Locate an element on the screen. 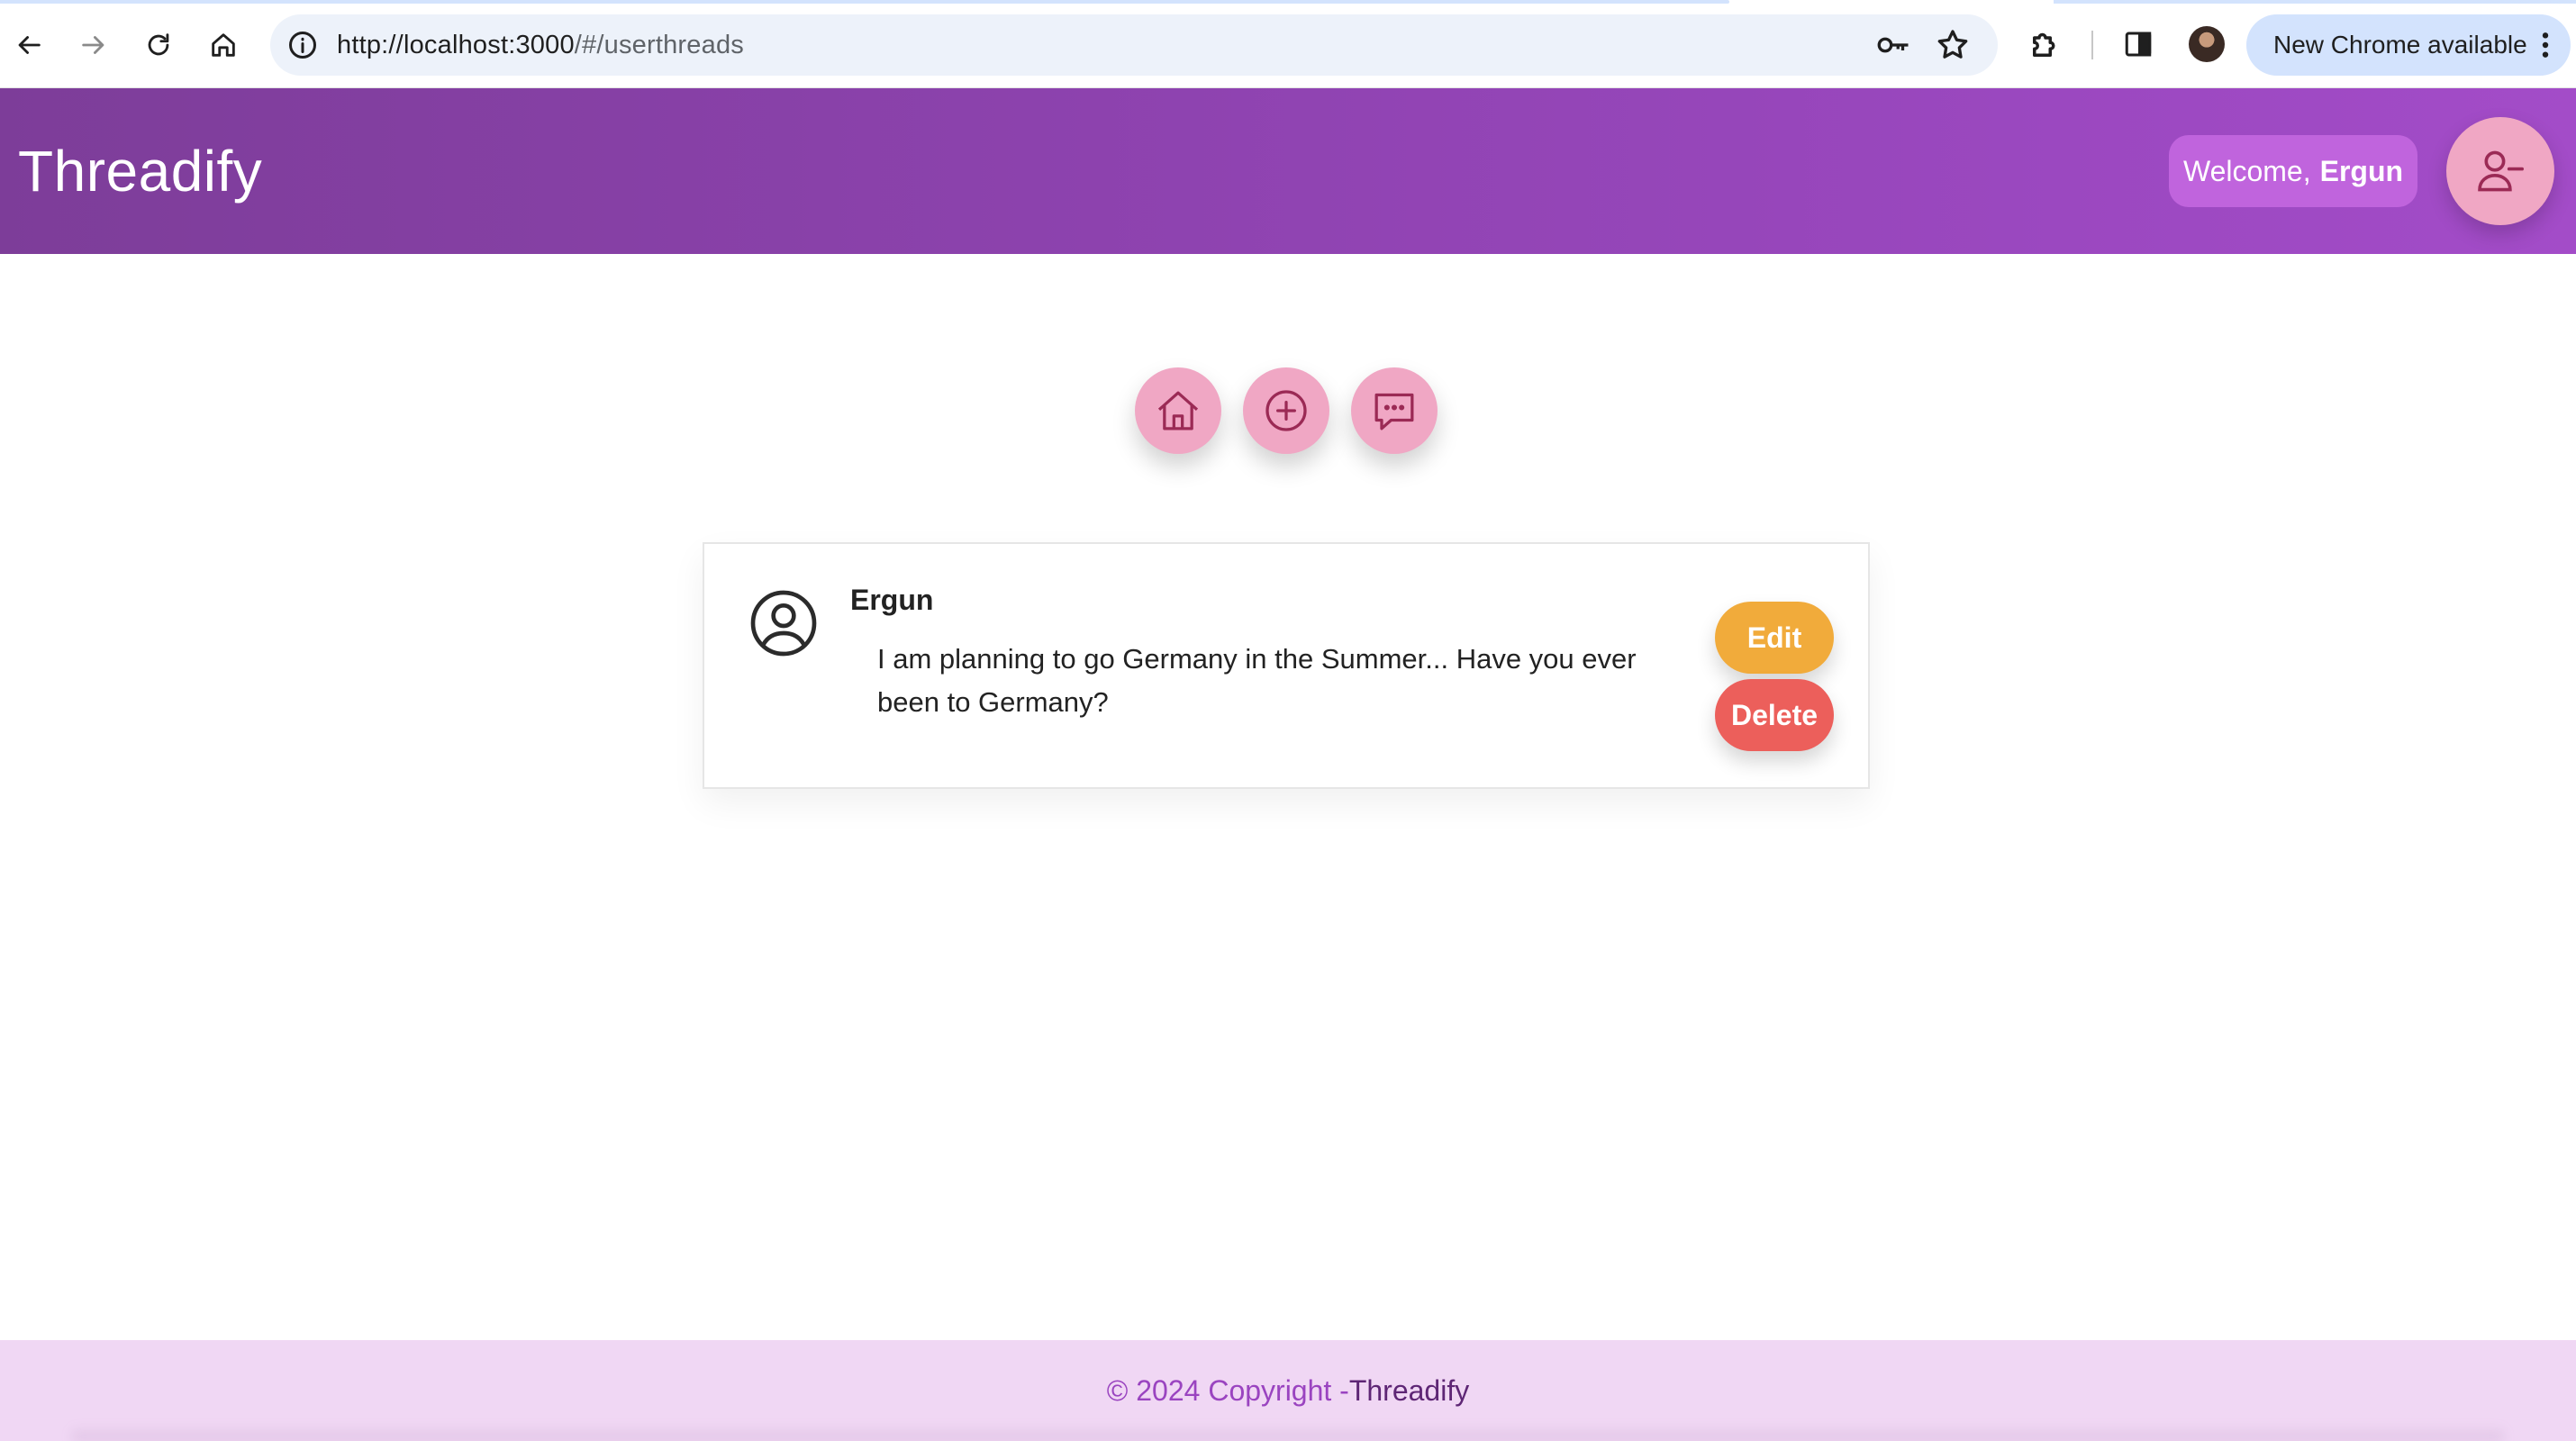 This screenshot has width=2576, height=1441. house-icon is located at coordinates (1178, 410).